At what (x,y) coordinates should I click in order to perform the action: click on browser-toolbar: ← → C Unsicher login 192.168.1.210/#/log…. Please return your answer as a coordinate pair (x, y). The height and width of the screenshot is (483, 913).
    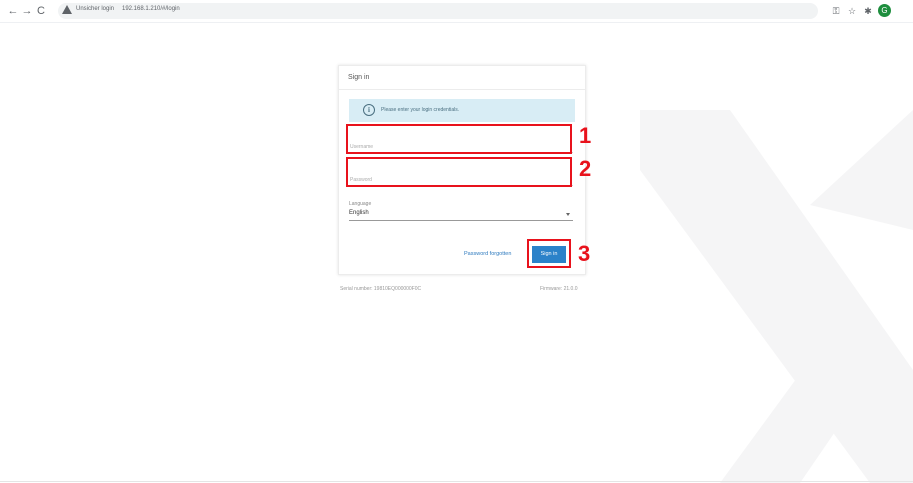
    Looking at the image, I should click on (456, 11).